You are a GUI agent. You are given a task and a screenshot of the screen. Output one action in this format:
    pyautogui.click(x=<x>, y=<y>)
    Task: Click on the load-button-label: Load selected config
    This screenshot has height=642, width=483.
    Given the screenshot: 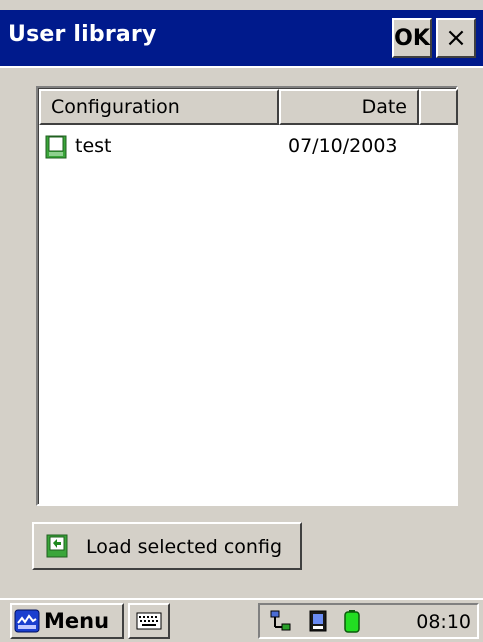 What is the action you would take?
    pyautogui.click(x=184, y=547)
    